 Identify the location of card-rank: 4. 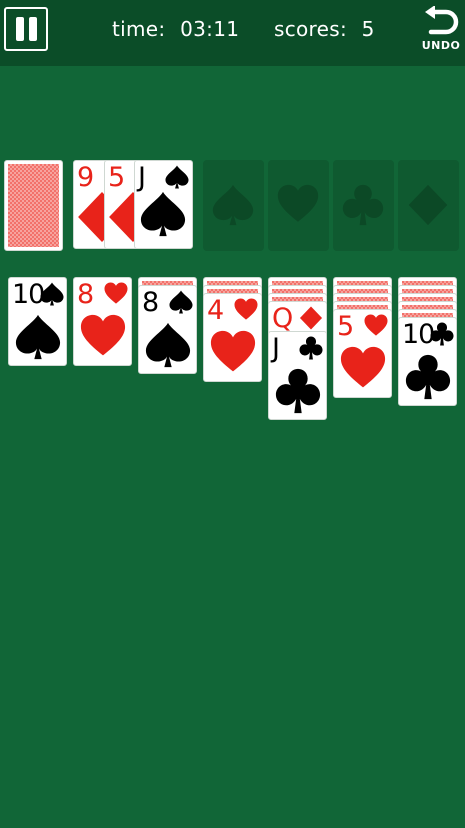
(215, 310).